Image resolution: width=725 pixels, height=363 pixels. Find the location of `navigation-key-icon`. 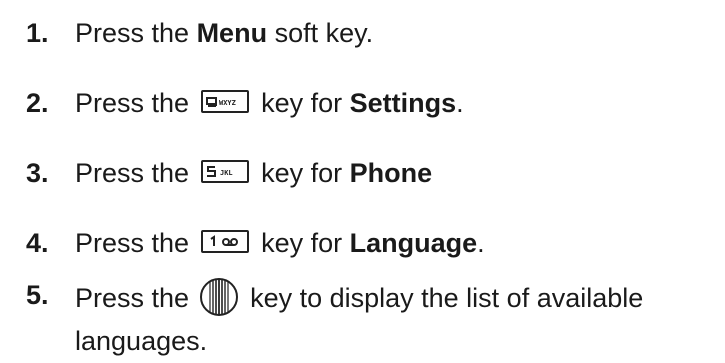

navigation-key-icon is located at coordinates (219, 297).